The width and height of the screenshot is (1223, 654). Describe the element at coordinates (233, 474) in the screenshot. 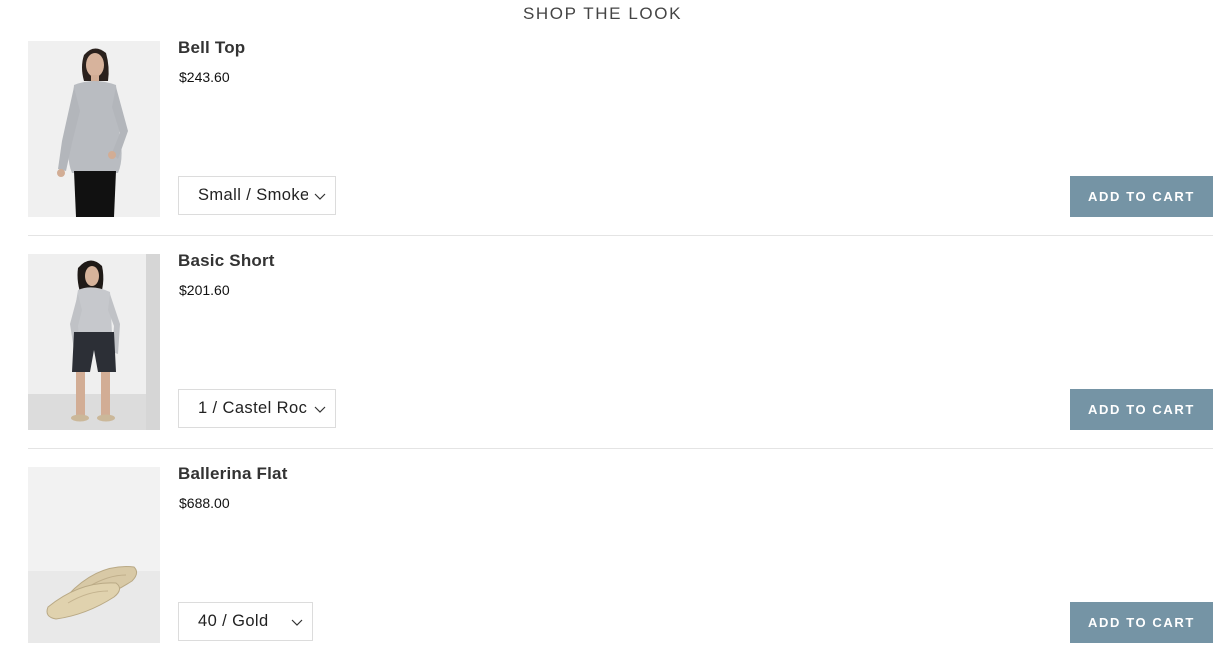

I see `product-name: Ballerina Flat` at that location.